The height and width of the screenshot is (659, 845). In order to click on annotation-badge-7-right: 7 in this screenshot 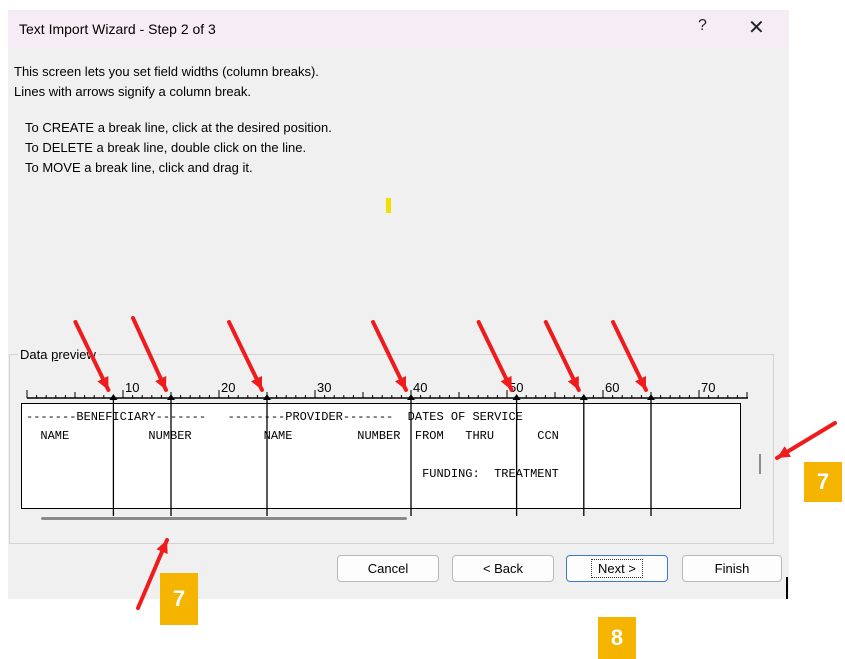, I will do `click(823, 482)`.